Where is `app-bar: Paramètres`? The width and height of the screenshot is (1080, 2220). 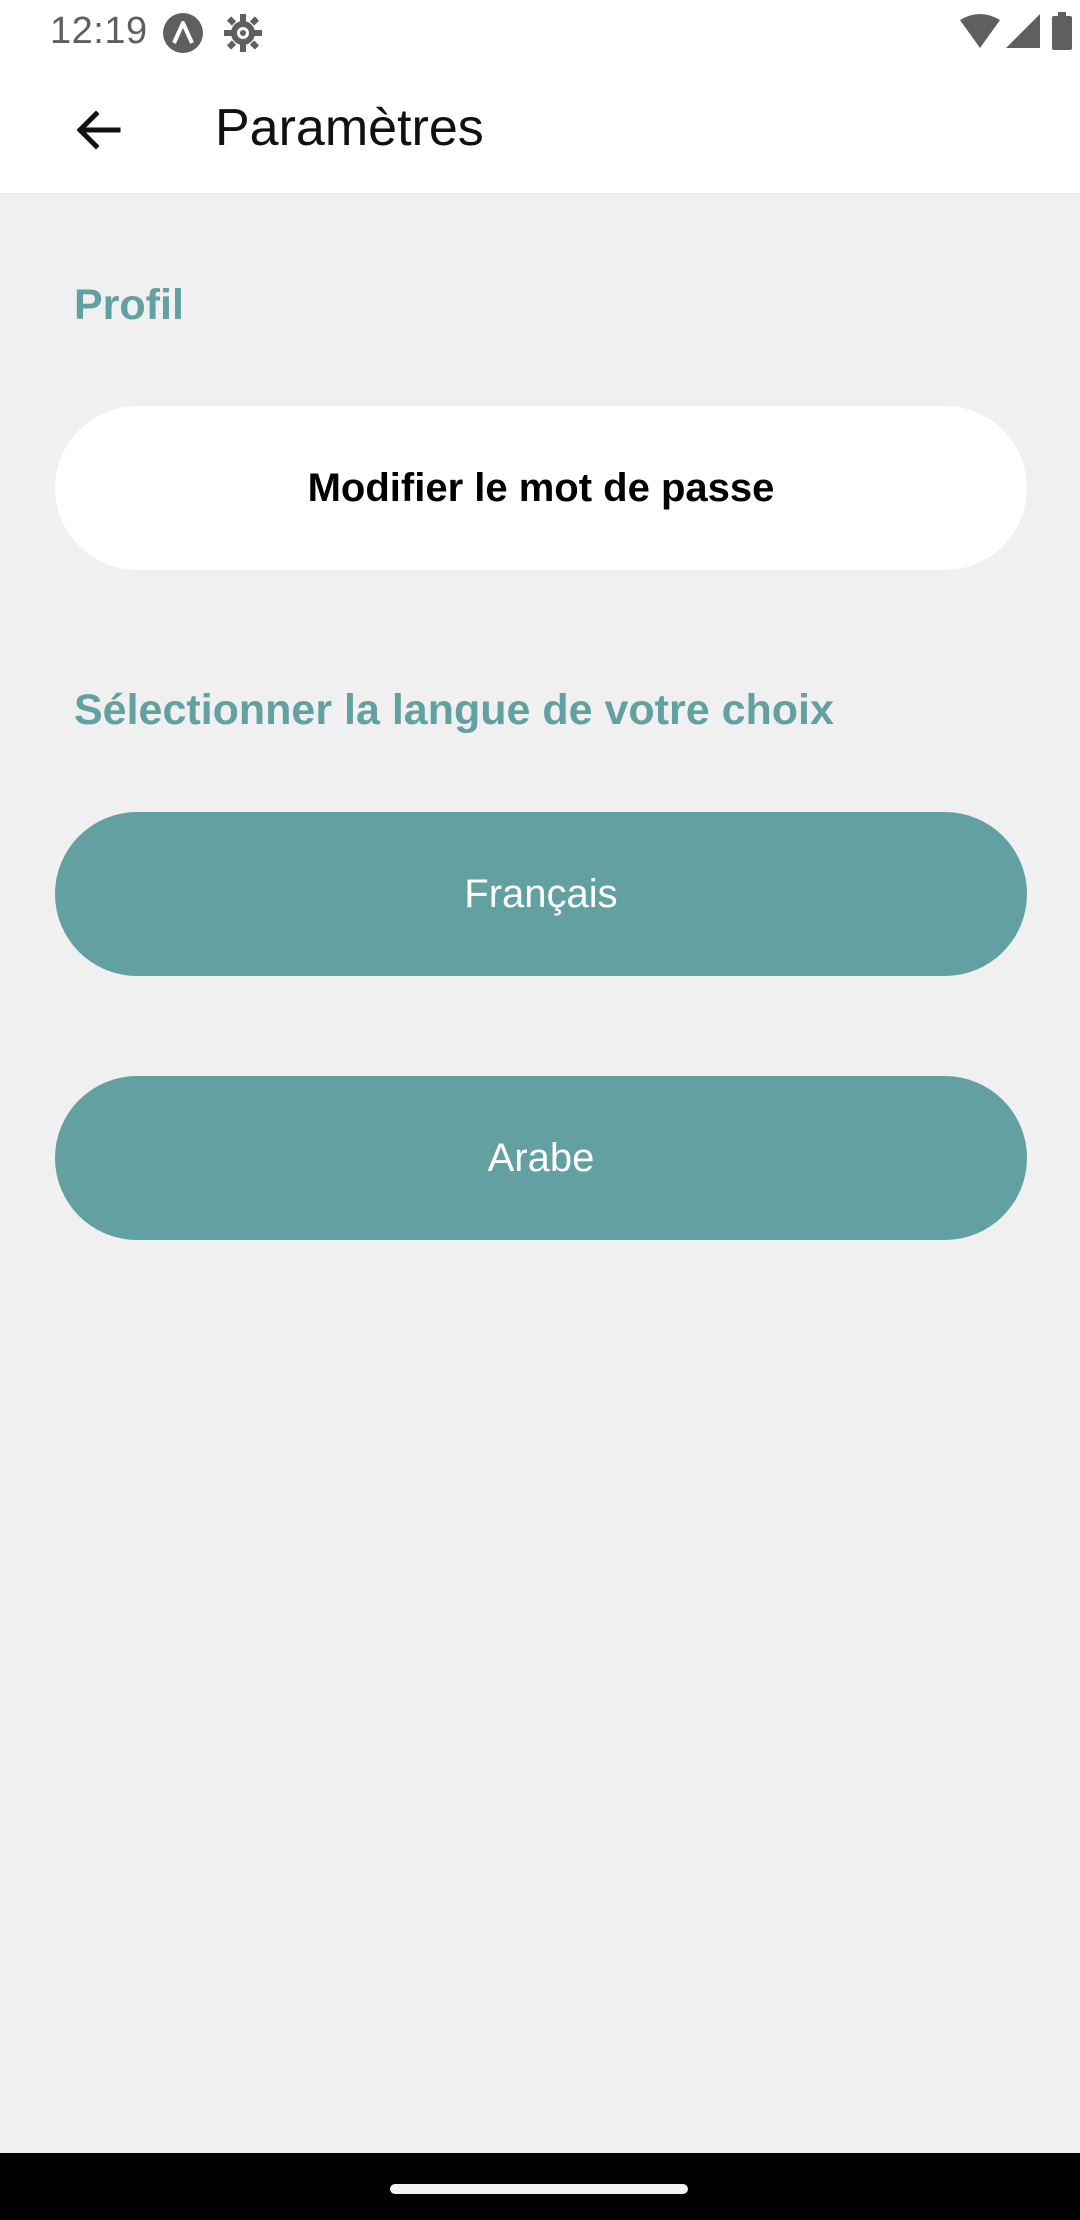
app-bar: Paramètres is located at coordinates (540, 128).